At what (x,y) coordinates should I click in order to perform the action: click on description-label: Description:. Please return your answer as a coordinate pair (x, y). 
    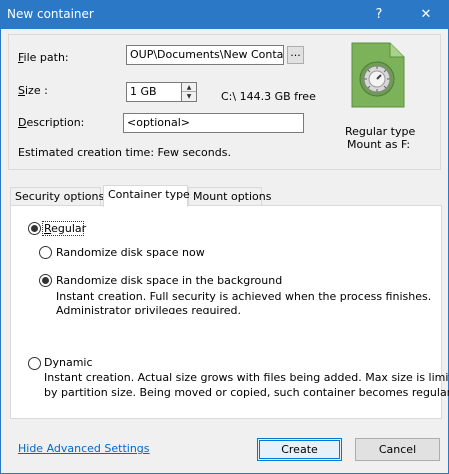
    Looking at the image, I should click on (51, 122).